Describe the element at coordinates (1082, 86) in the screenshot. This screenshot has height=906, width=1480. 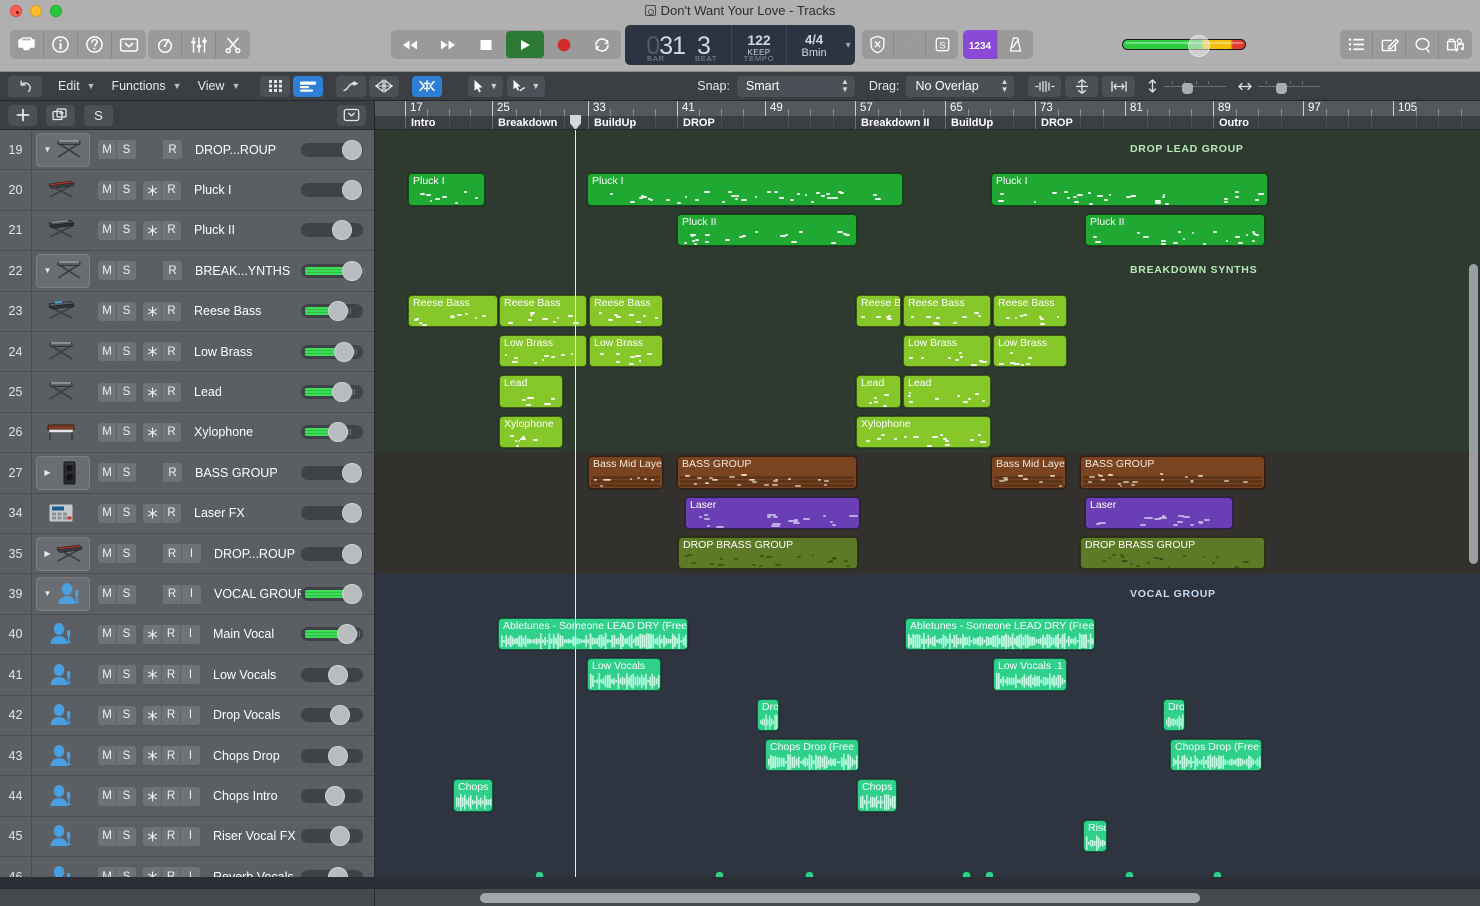
I see `vertical-fit-icon` at that location.